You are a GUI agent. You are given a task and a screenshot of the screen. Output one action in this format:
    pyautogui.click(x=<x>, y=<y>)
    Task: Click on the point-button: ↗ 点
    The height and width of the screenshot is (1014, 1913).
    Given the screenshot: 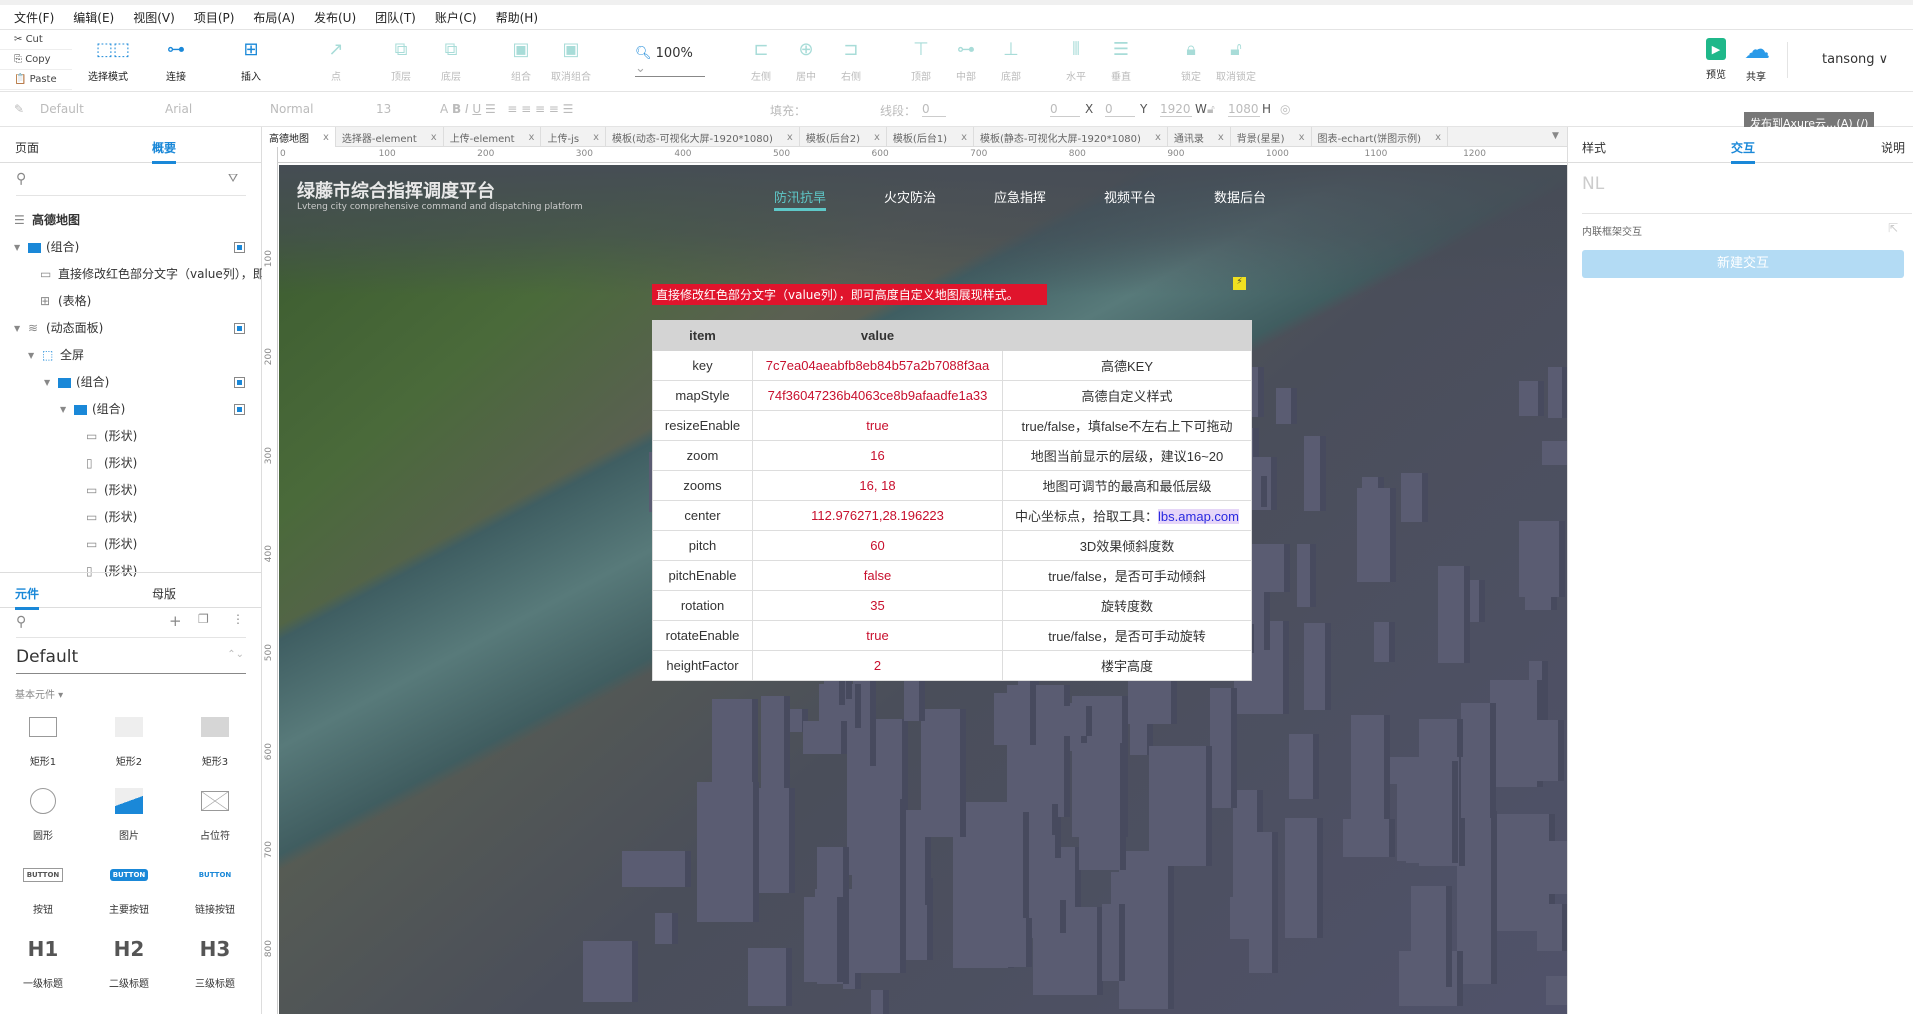 What is the action you would take?
    pyautogui.click(x=336, y=60)
    